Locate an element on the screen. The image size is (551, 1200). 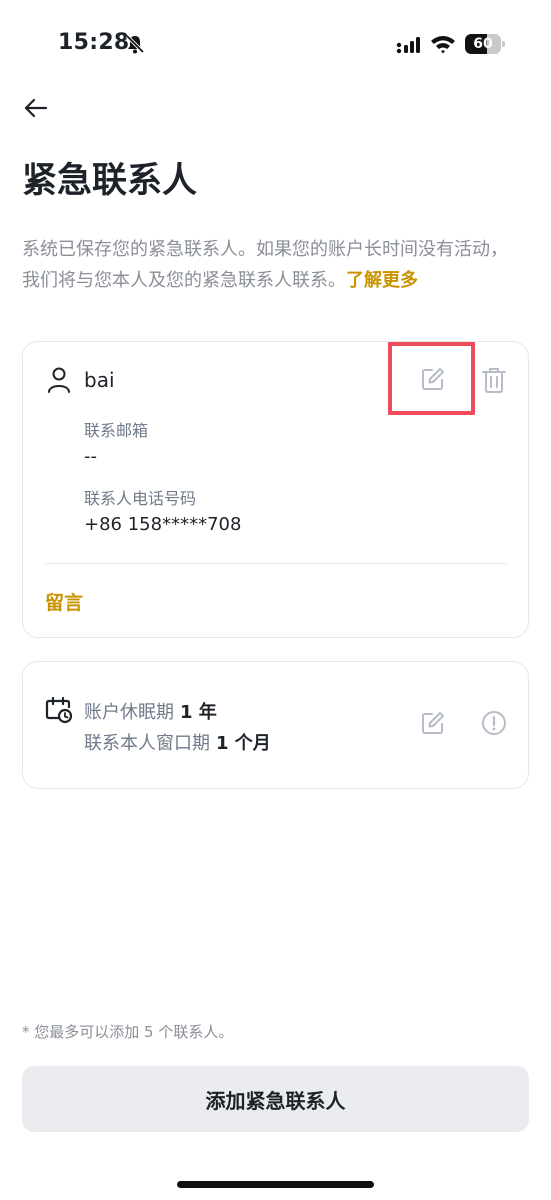
status-bar: 15:28 60 is located at coordinates (275, 45).